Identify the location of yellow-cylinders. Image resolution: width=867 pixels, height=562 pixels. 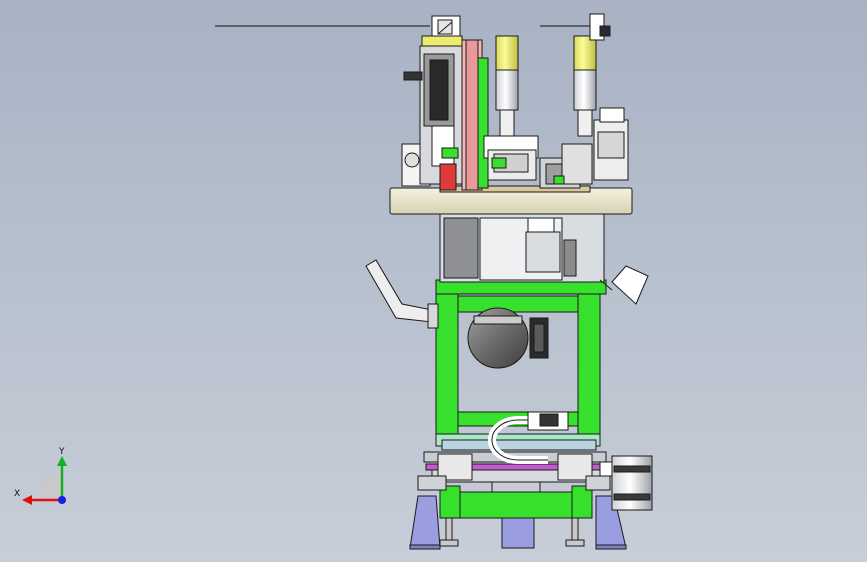
(553, 75).